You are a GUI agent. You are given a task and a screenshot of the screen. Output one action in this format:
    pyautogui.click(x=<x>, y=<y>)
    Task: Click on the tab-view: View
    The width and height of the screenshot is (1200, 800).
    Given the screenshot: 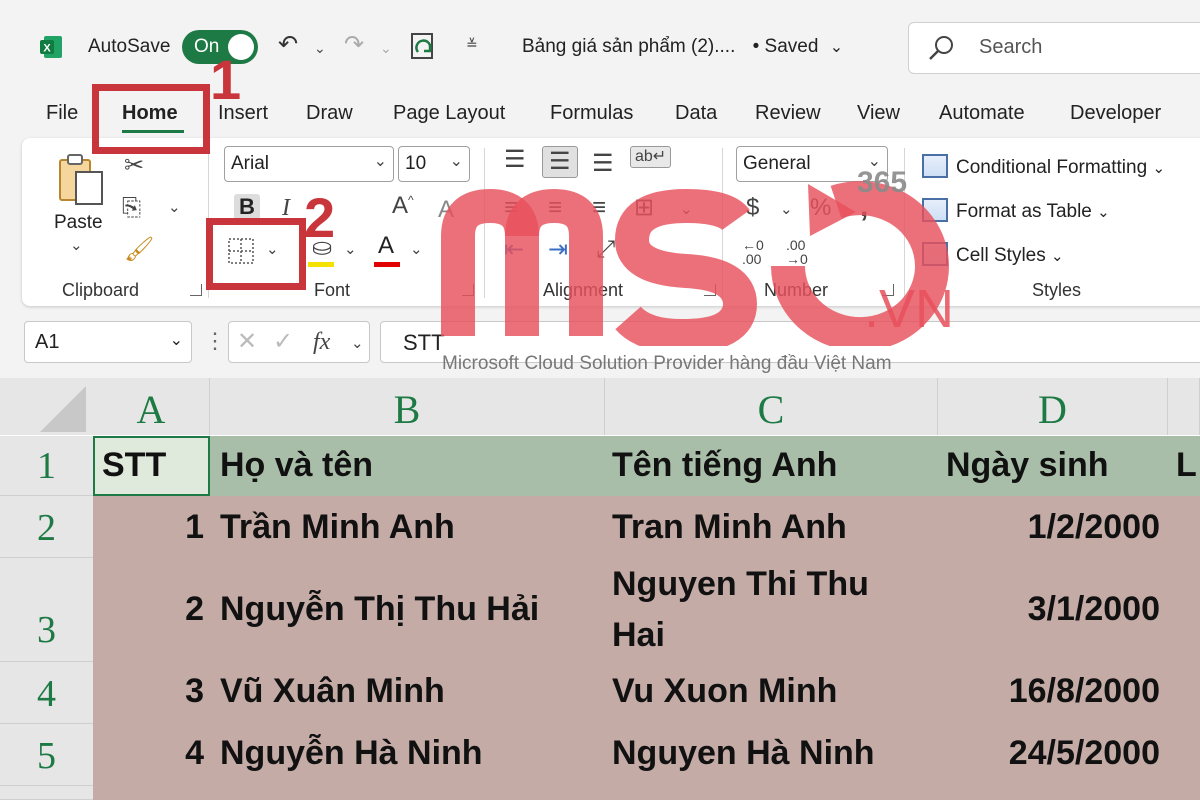 What is the action you would take?
    pyautogui.click(x=878, y=113)
    